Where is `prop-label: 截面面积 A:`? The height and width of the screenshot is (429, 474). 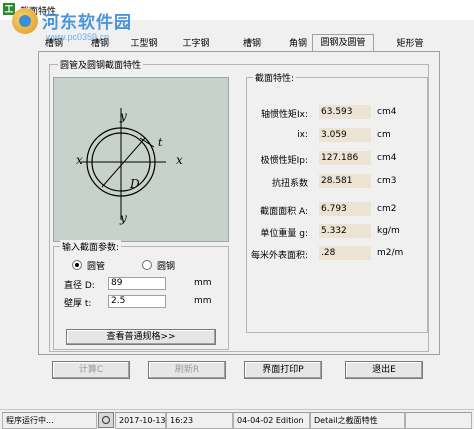 prop-label: 截面面积 A: is located at coordinates (284, 212).